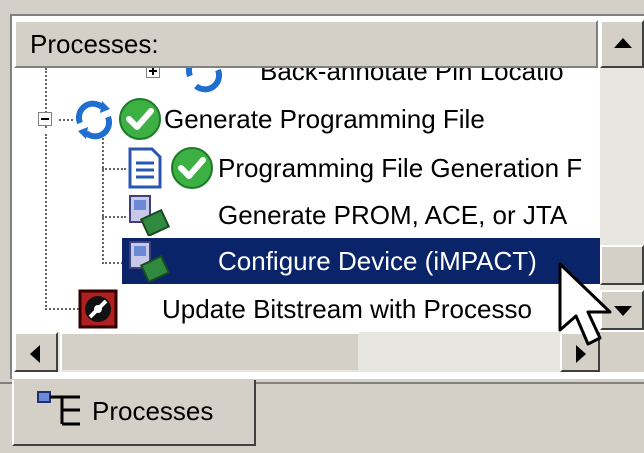 The image size is (644, 453). I want to click on tree-row: Programming File Generation F, so click(307, 168).